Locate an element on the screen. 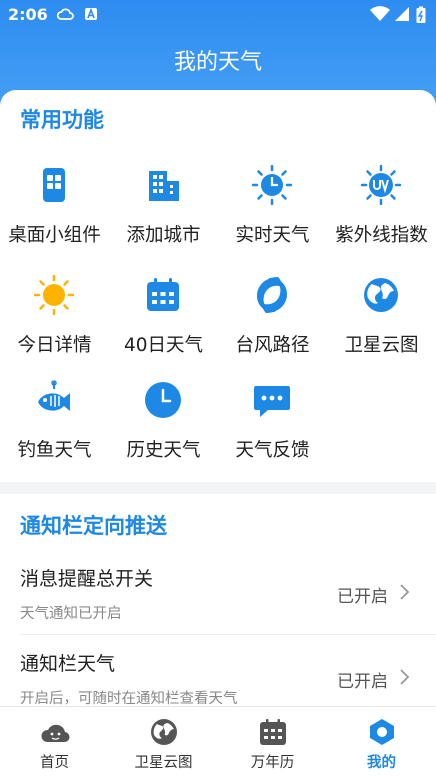 Image resolution: width=436 pixels, height=776 pixels. uv-icon is located at coordinates (381, 185).